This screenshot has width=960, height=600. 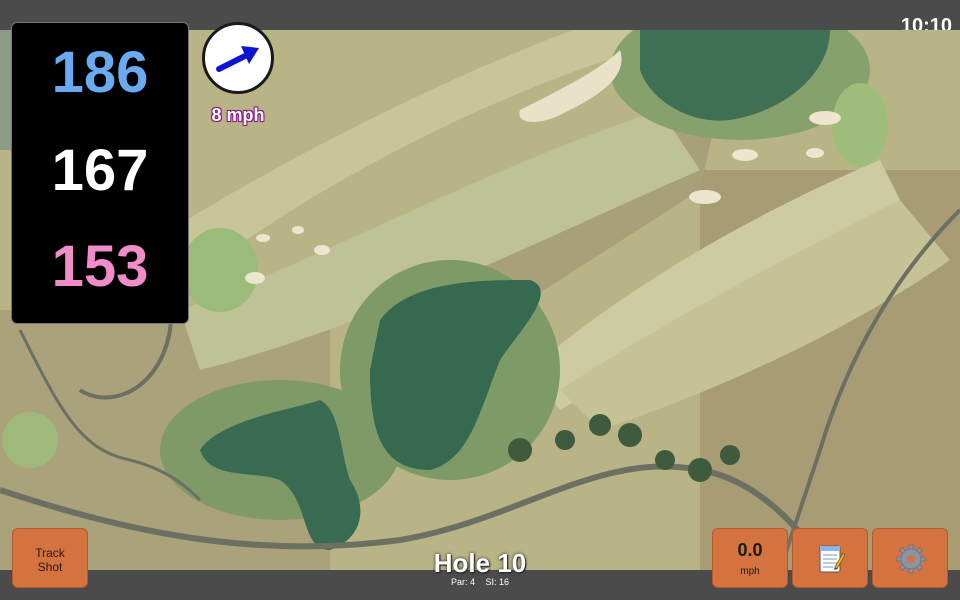 I want to click on hole-title: Hole 10, so click(x=480, y=563).